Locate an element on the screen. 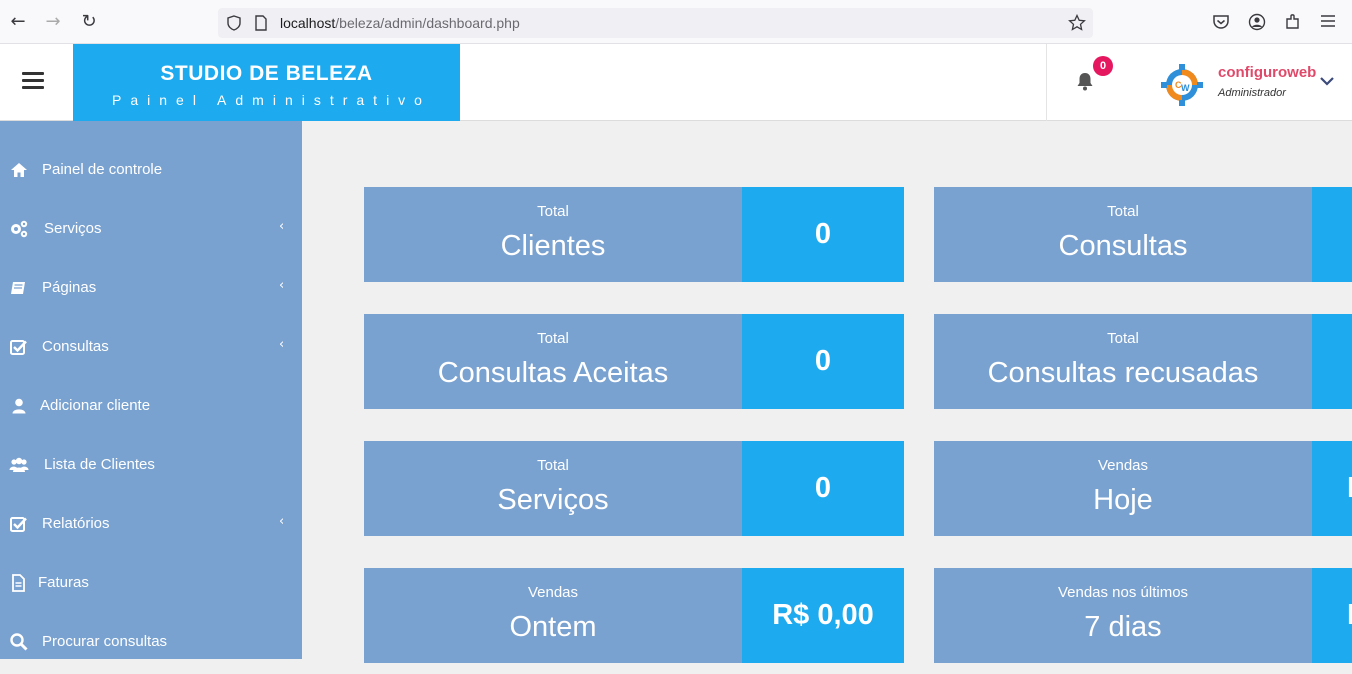  card-vendas-7-dias: Vendas nos últimos 7 dias R is located at coordinates (1143, 615).